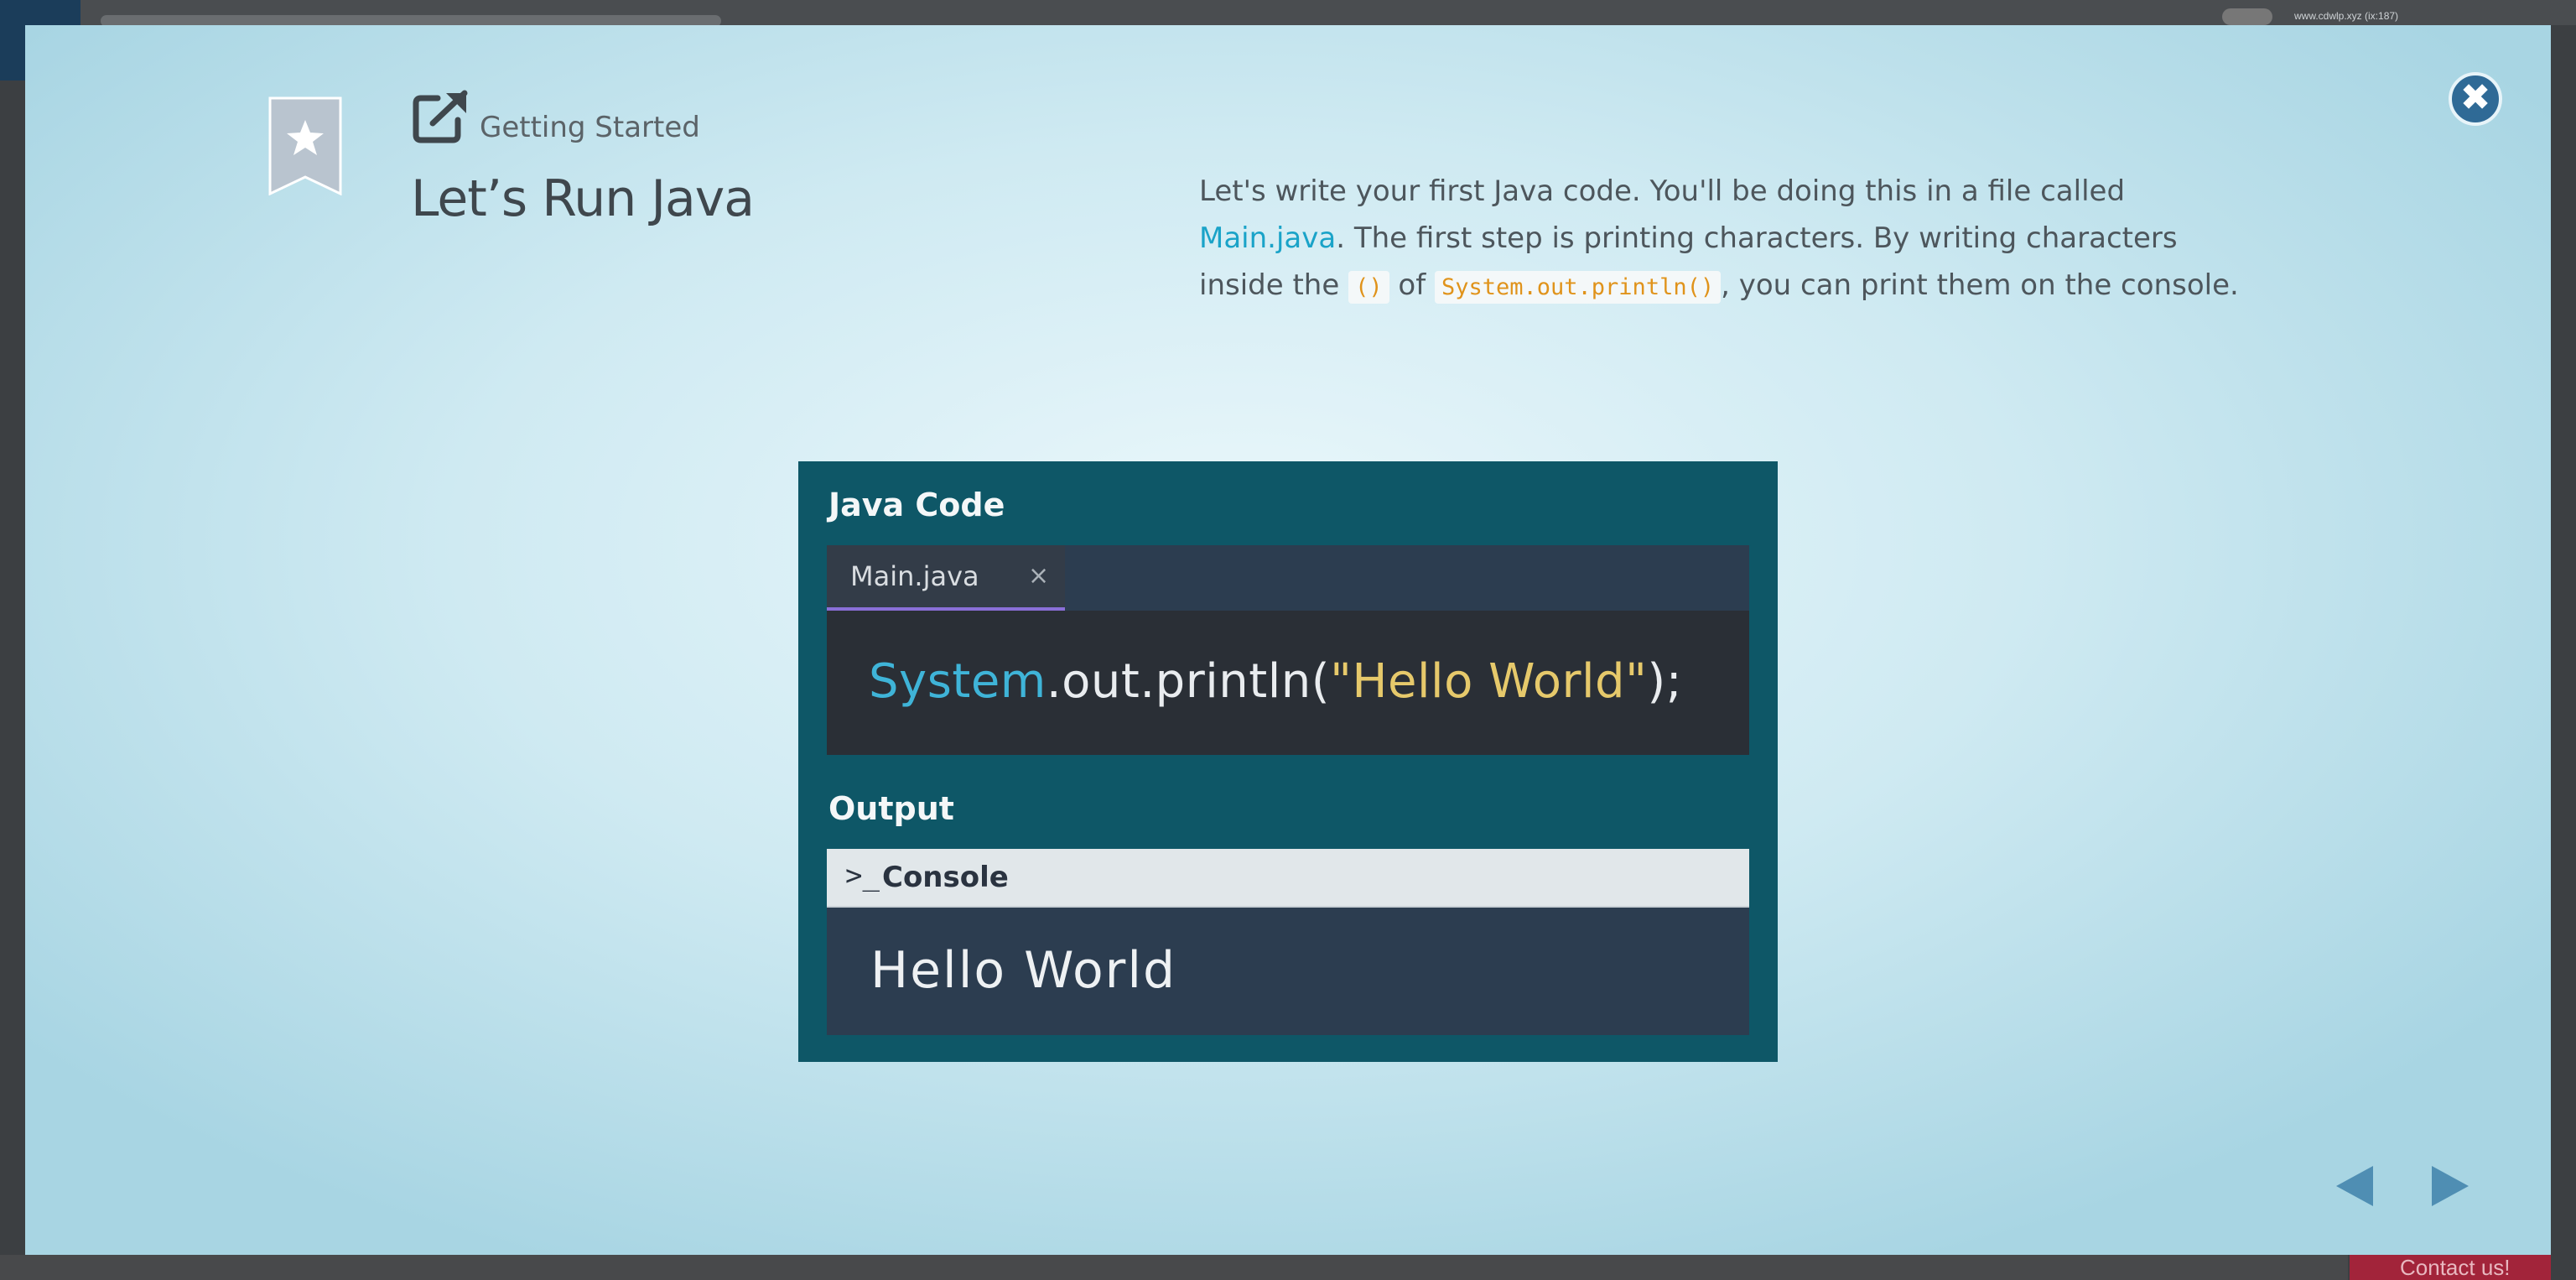 The width and height of the screenshot is (2576, 1280). What do you see at coordinates (1288, 578) in the screenshot?
I see `editor-tab-strip: Main.java ×` at bounding box center [1288, 578].